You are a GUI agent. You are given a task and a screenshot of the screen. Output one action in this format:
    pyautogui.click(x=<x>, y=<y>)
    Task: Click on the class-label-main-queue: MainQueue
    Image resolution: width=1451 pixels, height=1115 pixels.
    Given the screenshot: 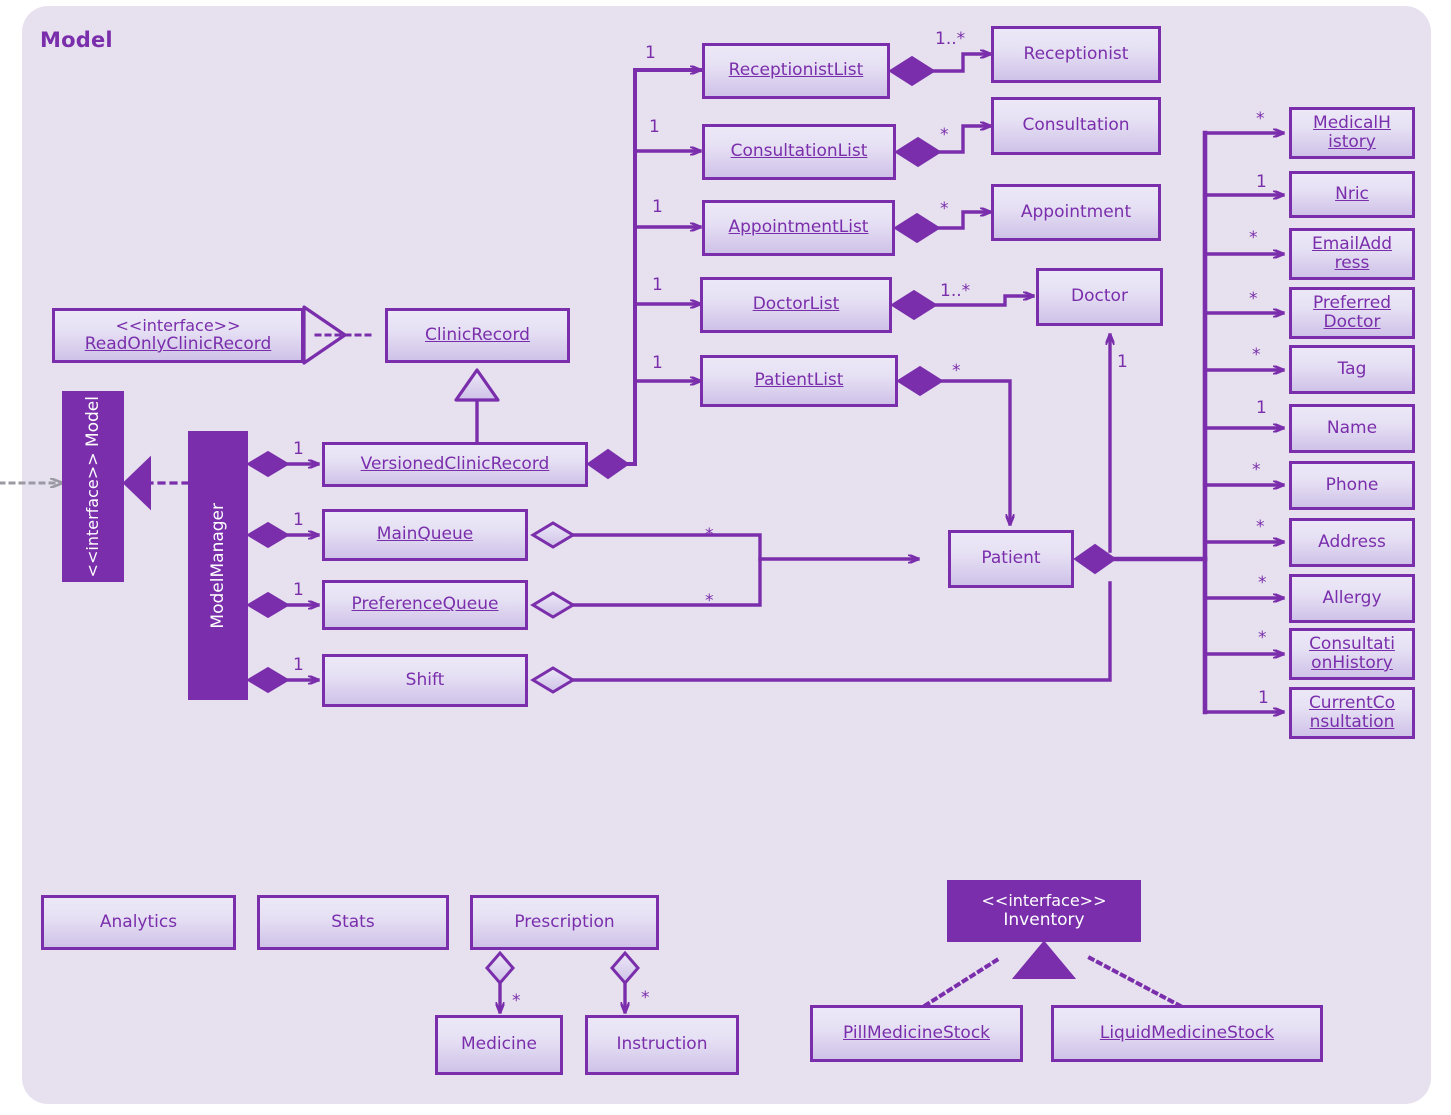 What is the action you would take?
    pyautogui.click(x=425, y=534)
    